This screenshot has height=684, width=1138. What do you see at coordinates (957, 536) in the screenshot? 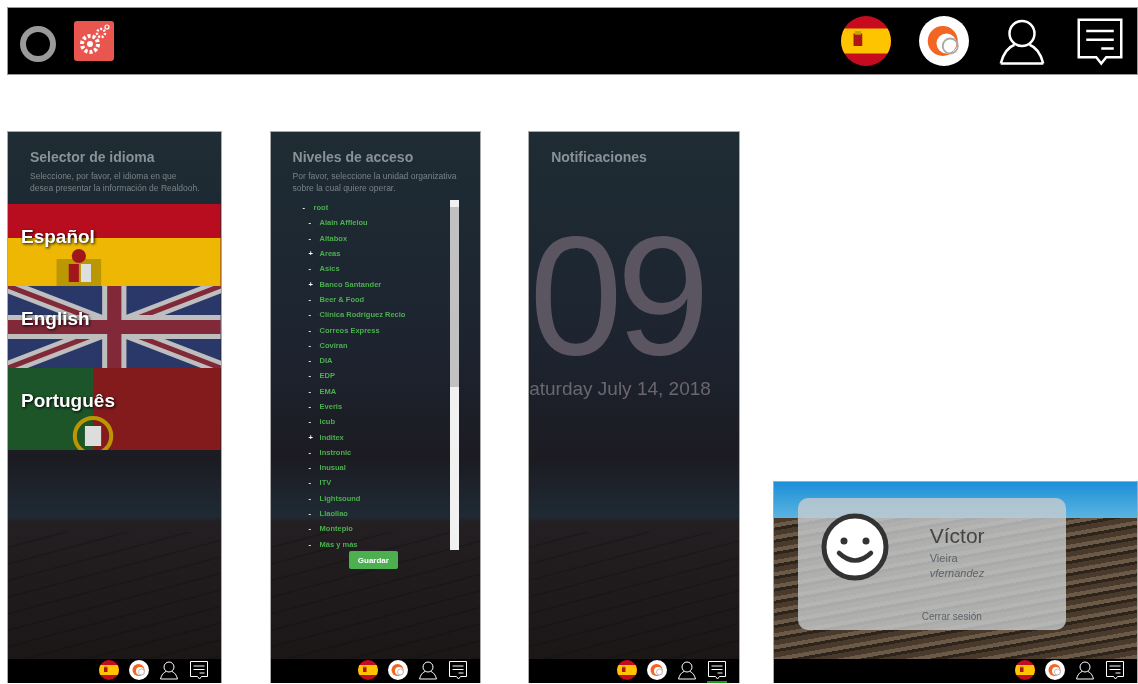
I see `user-first-name: Víctor` at bounding box center [957, 536].